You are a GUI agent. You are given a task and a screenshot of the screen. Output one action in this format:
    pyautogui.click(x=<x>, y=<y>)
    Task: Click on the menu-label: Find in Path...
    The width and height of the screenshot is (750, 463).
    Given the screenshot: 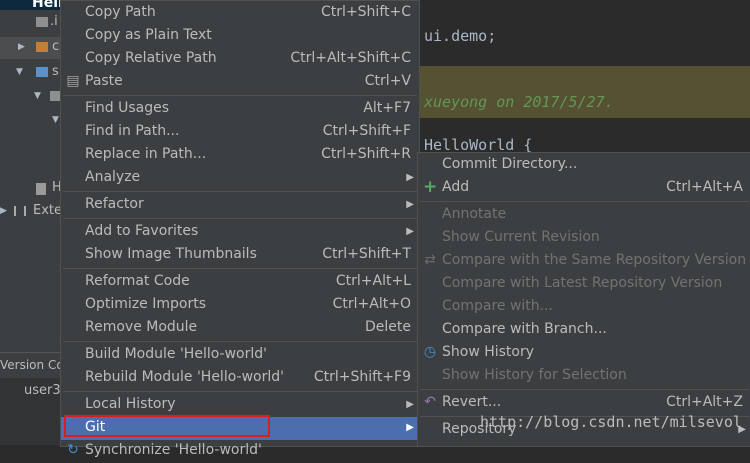 What is the action you would take?
    pyautogui.click(x=132, y=131)
    